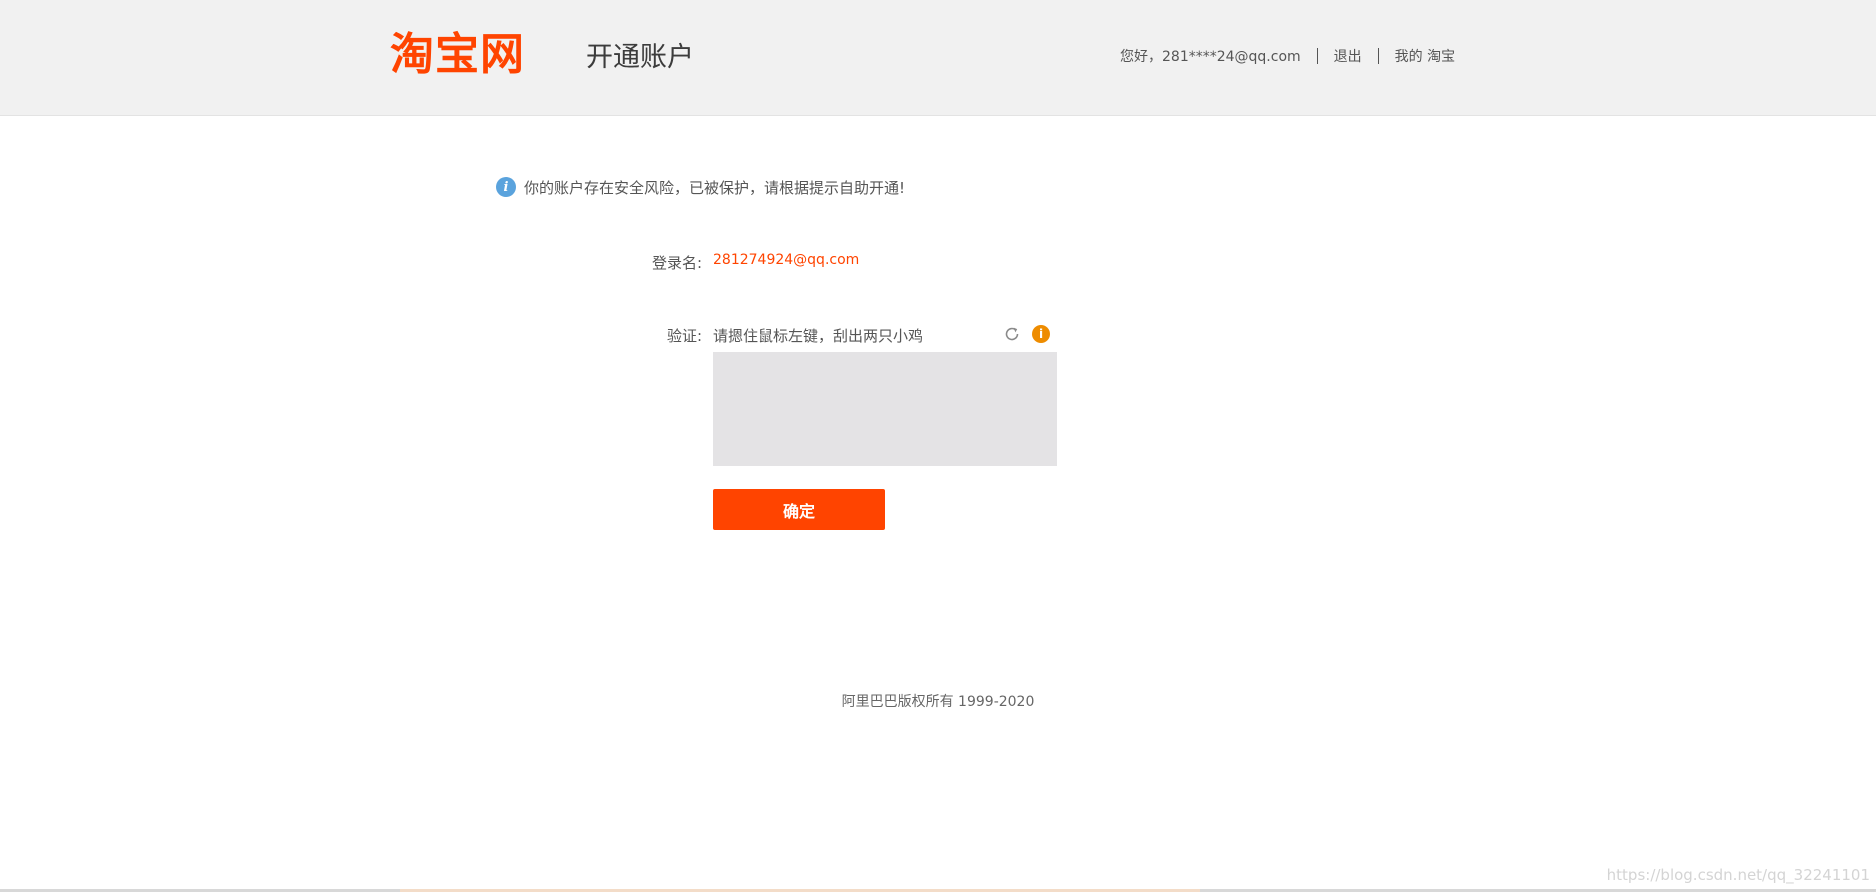  What do you see at coordinates (818, 336) in the screenshot?
I see `verify-hint: 请摁住鼠标左键，刮出两只小鸡` at bounding box center [818, 336].